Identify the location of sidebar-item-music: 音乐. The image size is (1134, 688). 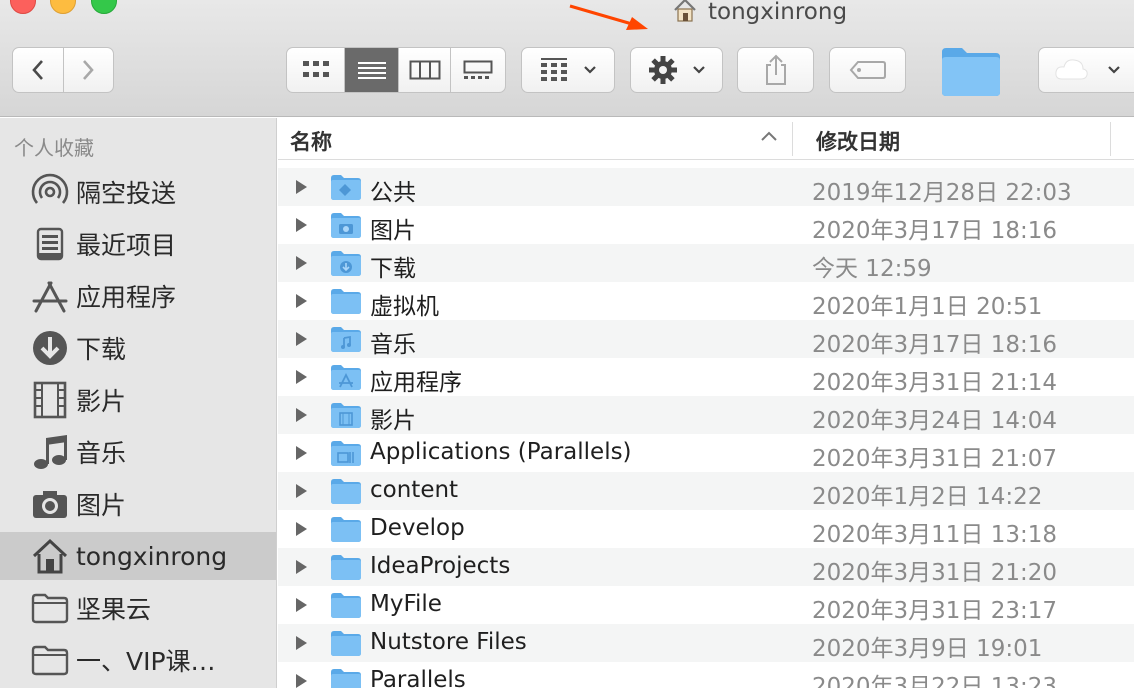
(138, 452).